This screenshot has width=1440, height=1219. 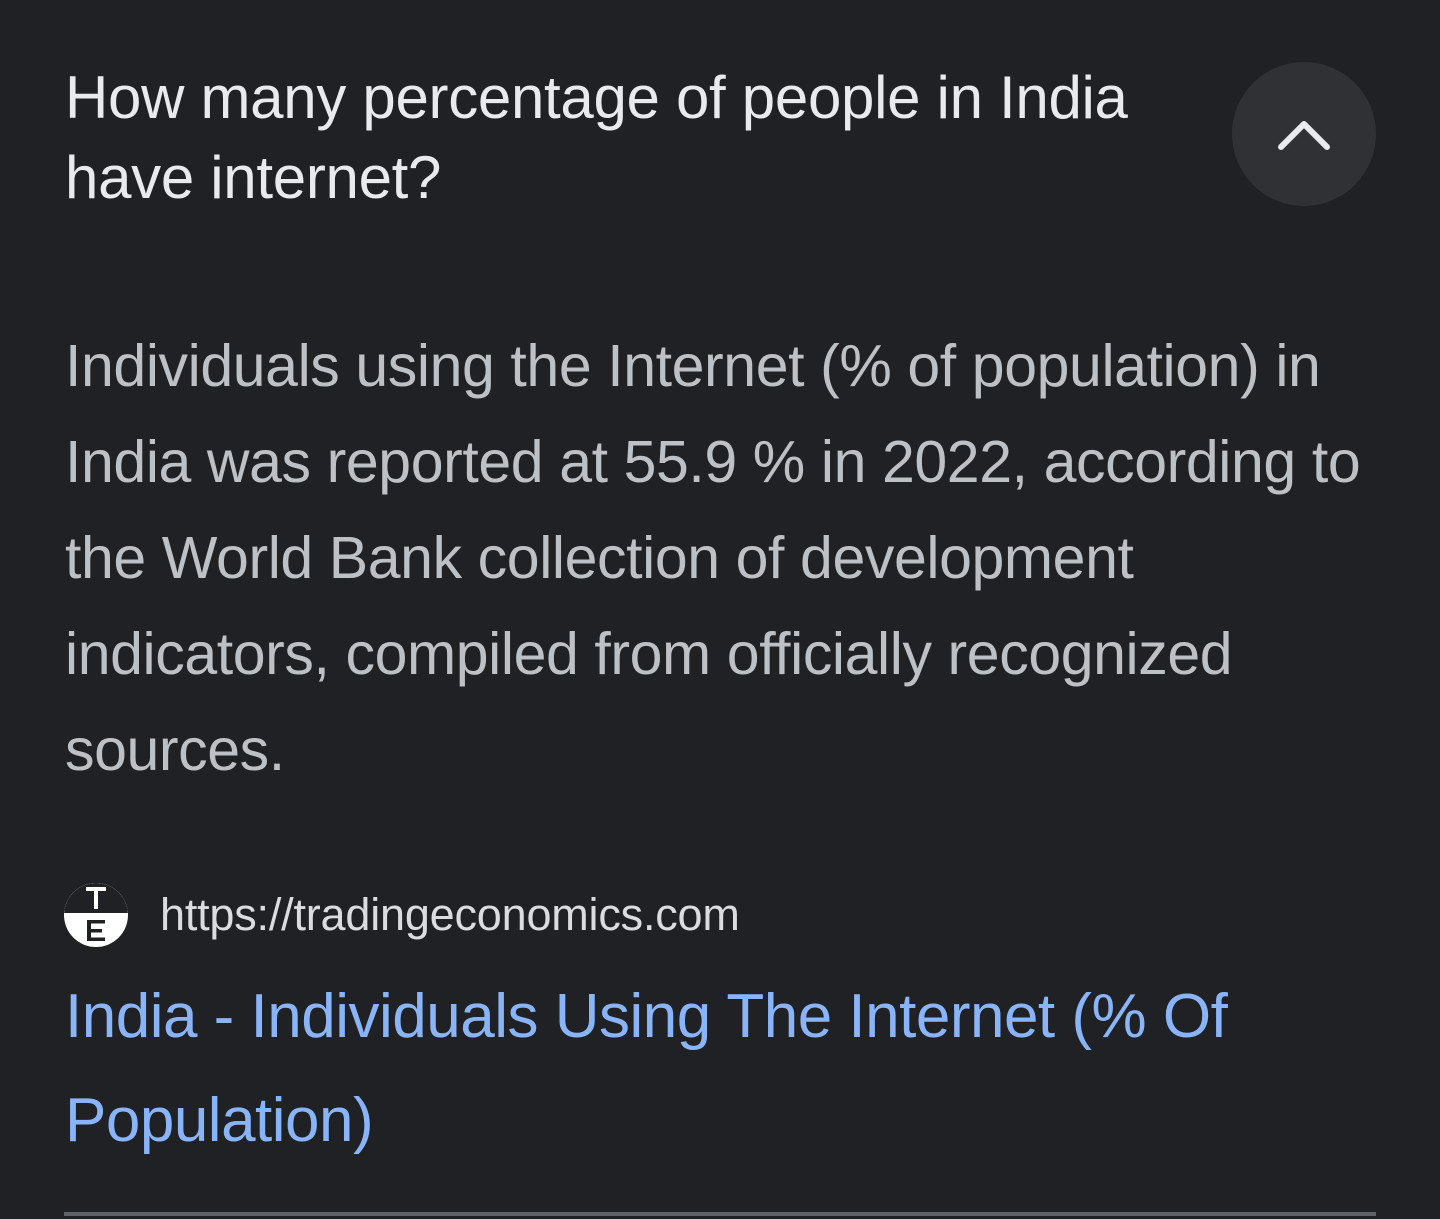 What do you see at coordinates (720, 1214) in the screenshot?
I see `divider` at bounding box center [720, 1214].